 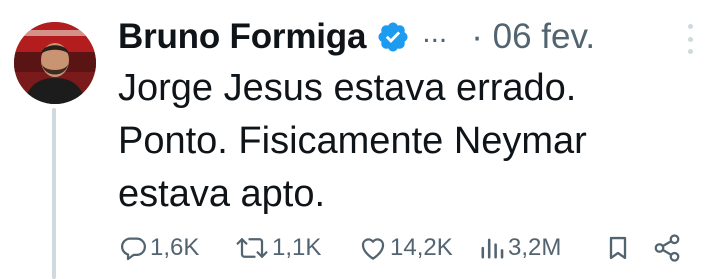 I want to click on share-icon, so click(x=667, y=248).